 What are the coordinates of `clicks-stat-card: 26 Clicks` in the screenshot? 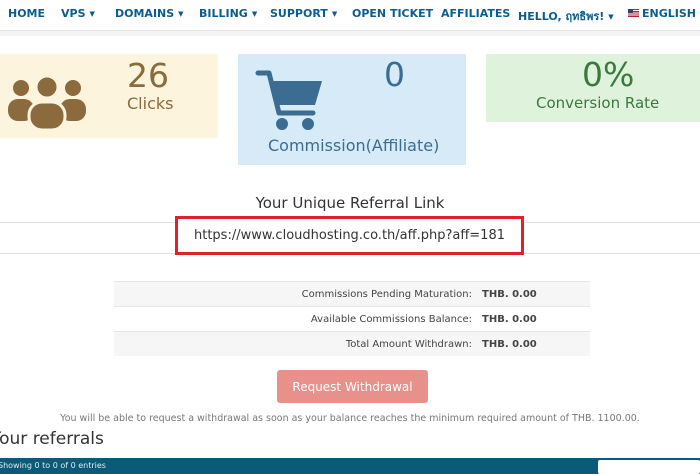 It's located at (109, 96).